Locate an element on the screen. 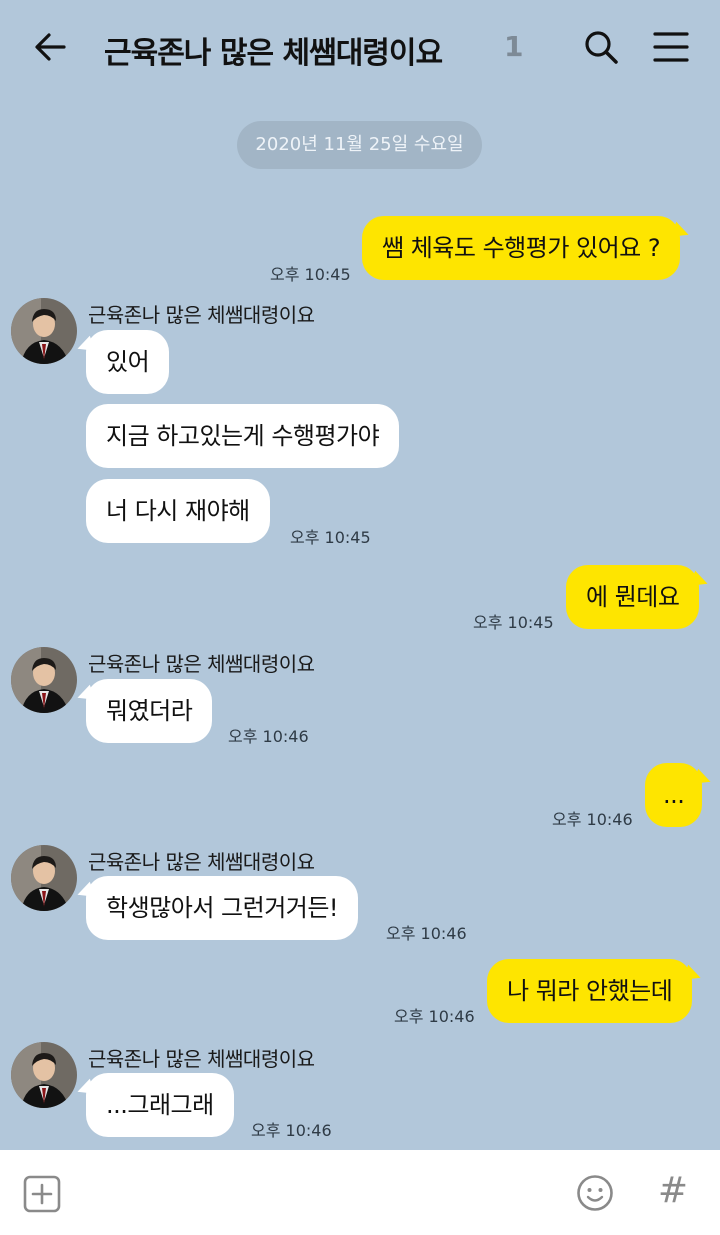  hashtag-button: # is located at coordinates (673, 1191).